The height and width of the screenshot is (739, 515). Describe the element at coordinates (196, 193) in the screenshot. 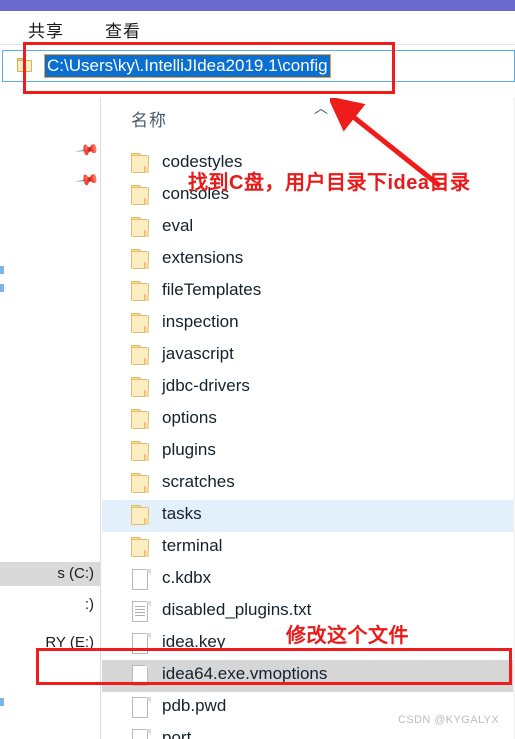

I see `file-name-label: consoles` at that location.